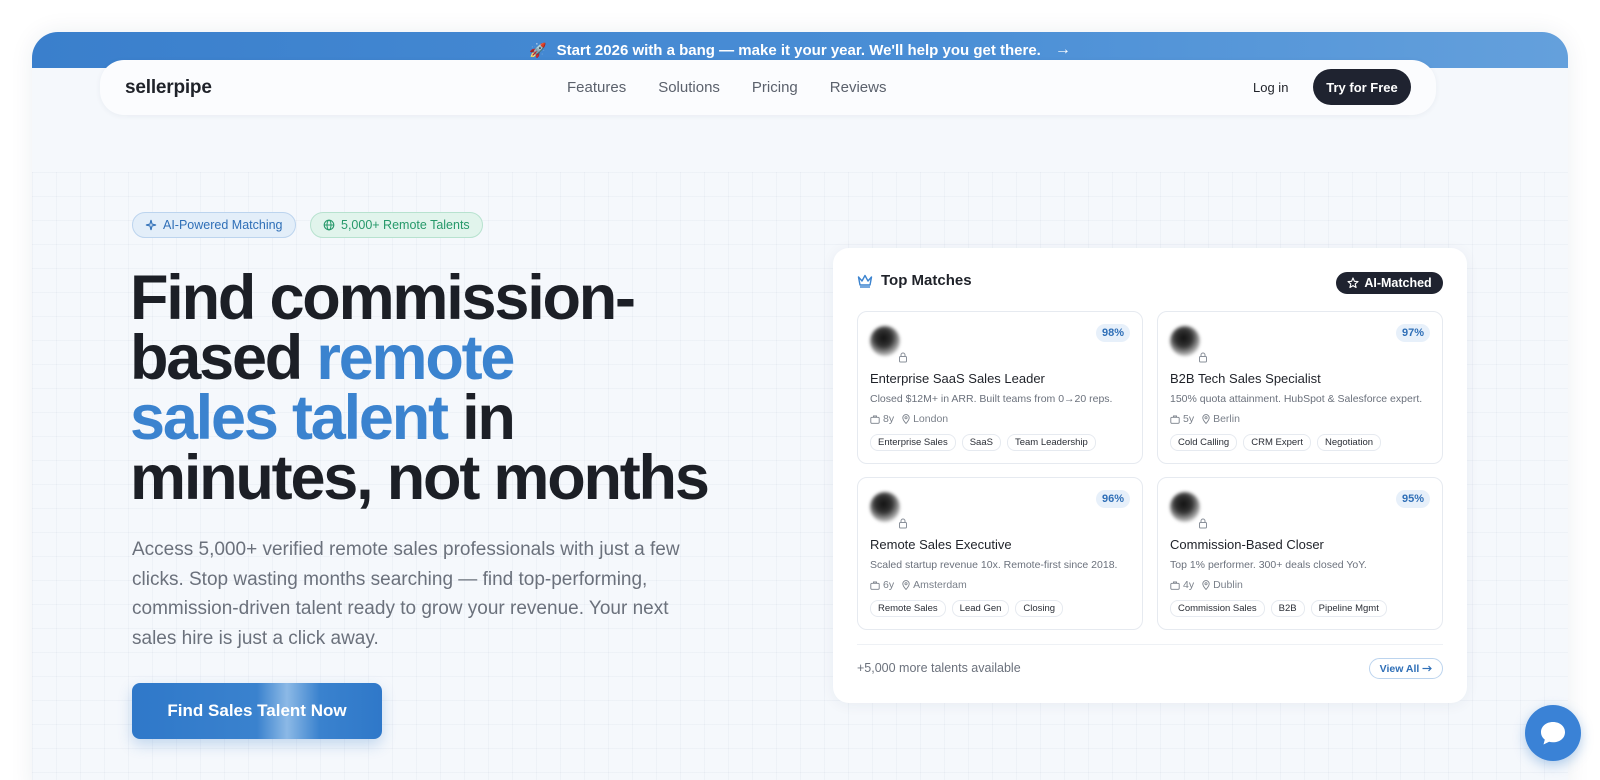 Image resolution: width=1600 pixels, height=780 pixels. I want to click on skill-tag: Commission Sales, so click(1217, 608).